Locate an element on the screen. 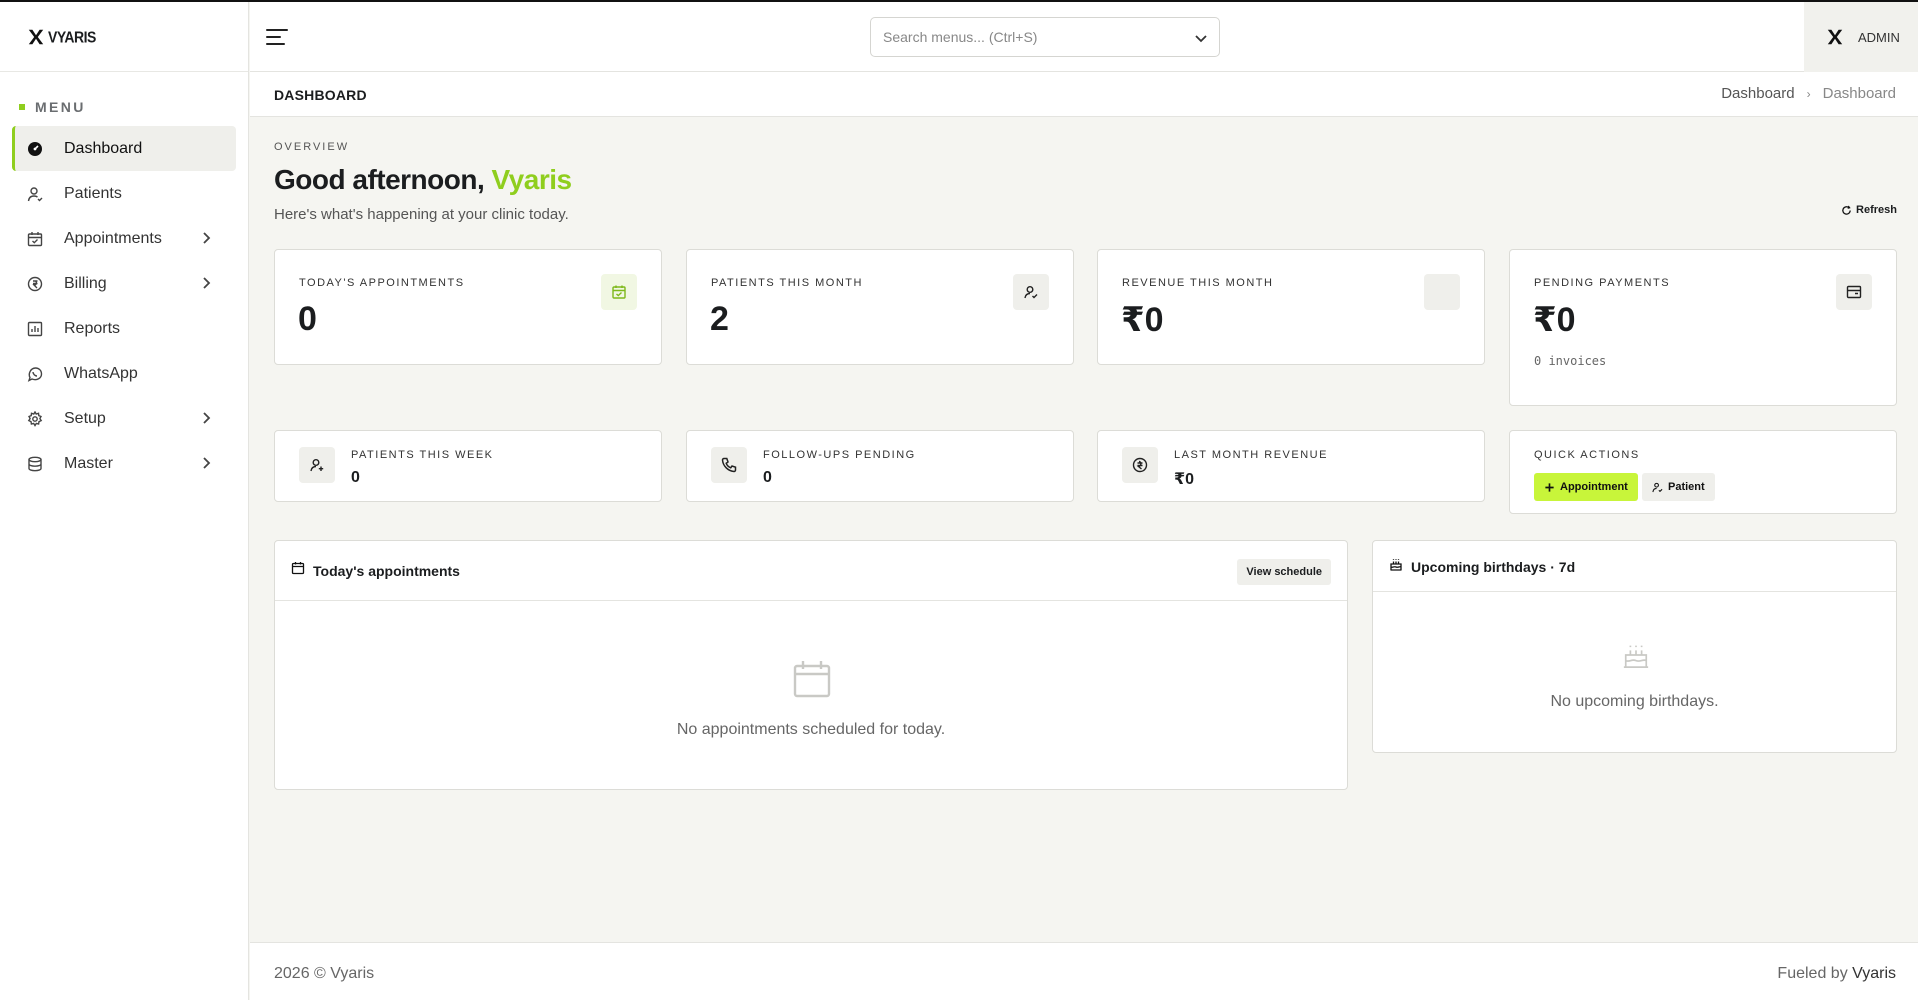  stat-label: LAST MONTH REVENUE is located at coordinates (1251, 455).